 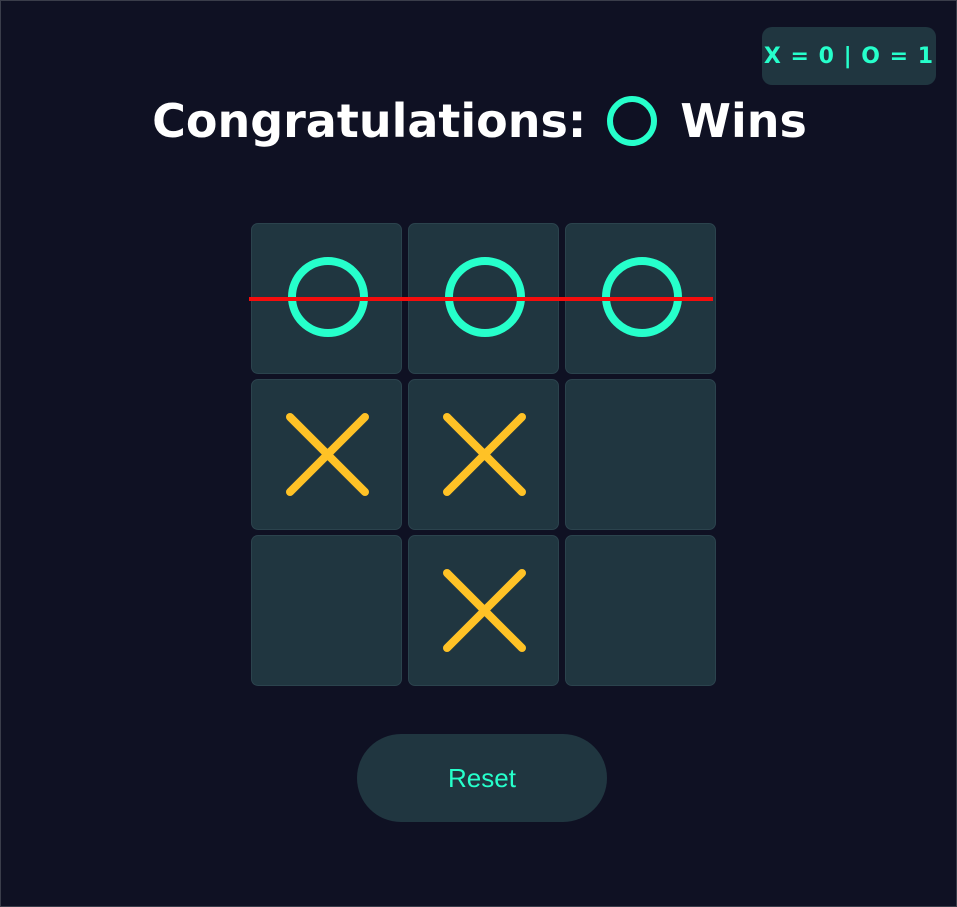 What do you see at coordinates (743, 121) in the screenshot?
I see `status-suffix: Wins` at bounding box center [743, 121].